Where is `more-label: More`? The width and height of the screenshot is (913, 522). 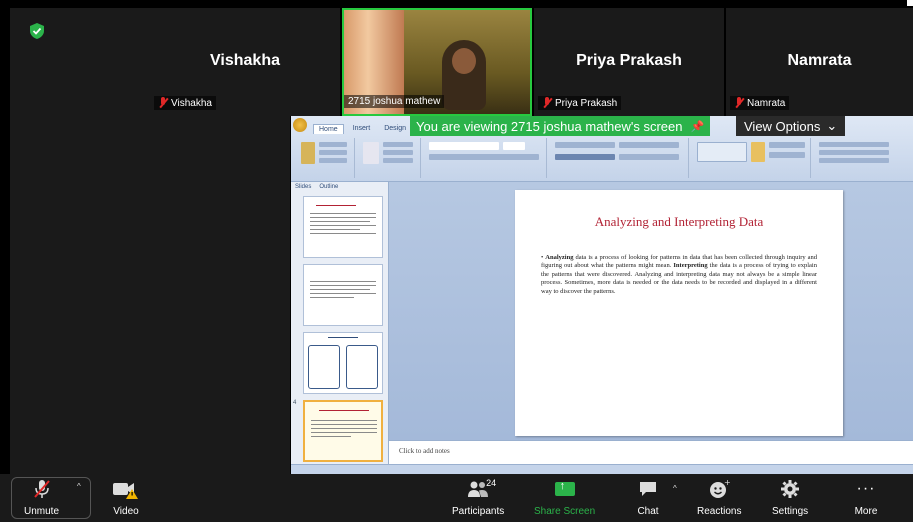 more-label: More is located at coordinates (866, 511).